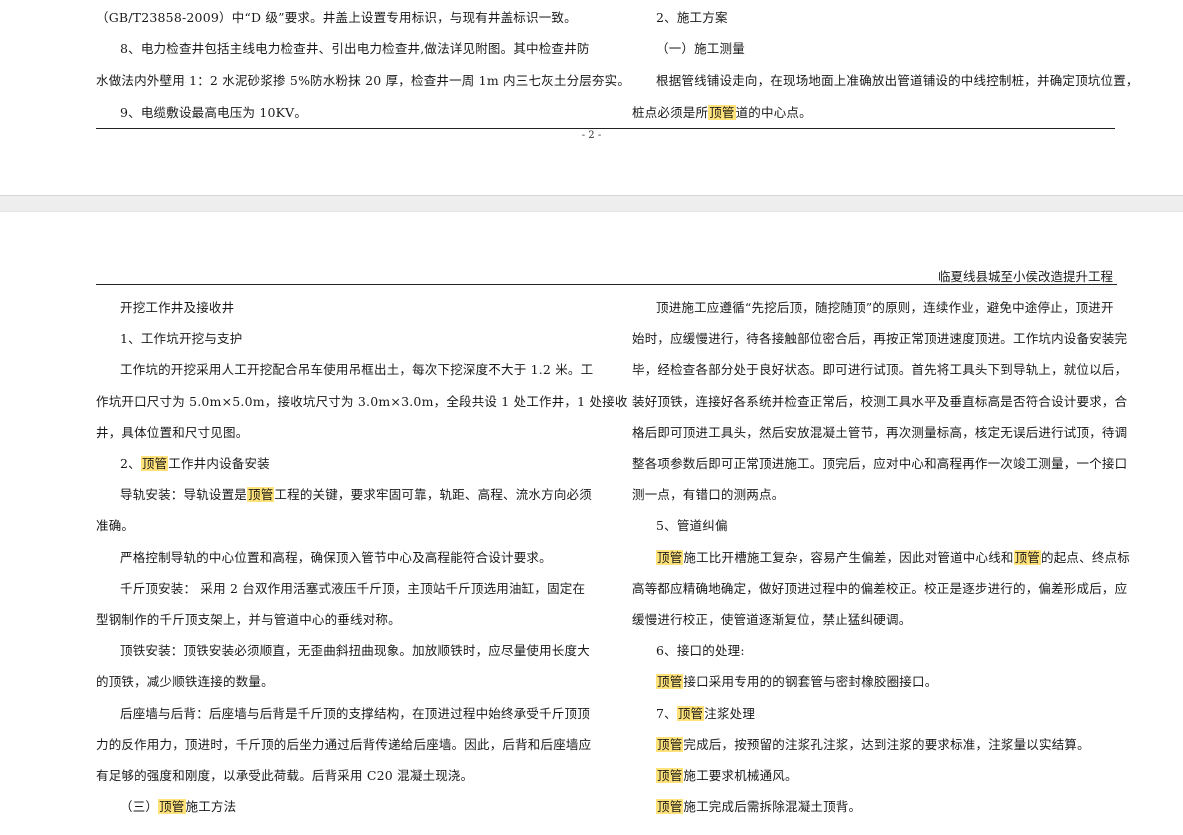 Image resolution: width=1183 pixels, height=835 pixels. What do you see at coordinates (591, 203) in the screenshot?
I see `page-separator` at bounding box center [591, 203].